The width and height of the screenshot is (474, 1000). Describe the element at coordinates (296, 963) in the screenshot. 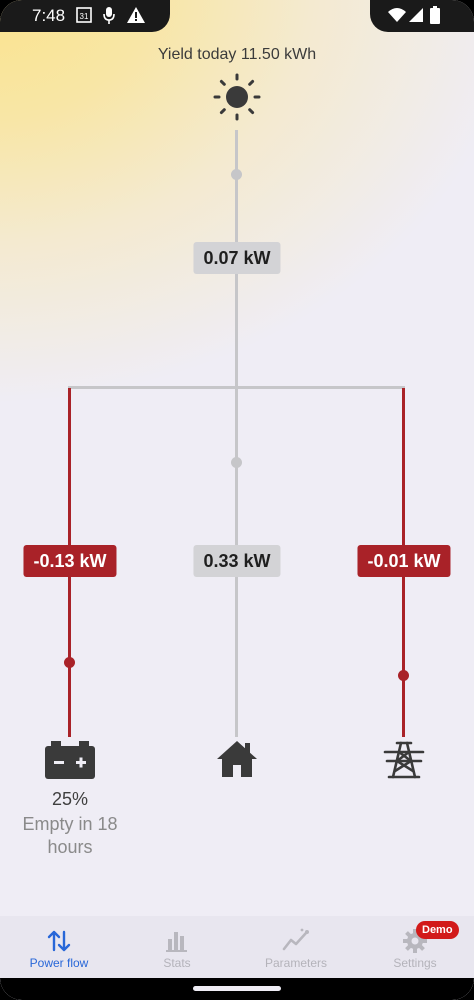

I see `nav-parameters-label: Parameters` at that location.